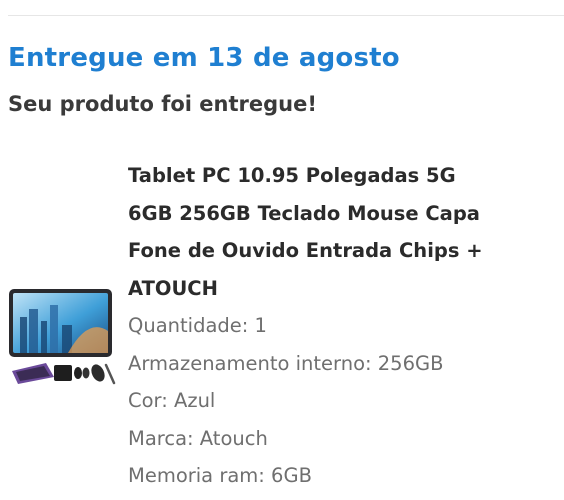 This screenshot has height=500, width=564. I want to click on product-name-line: Tablet PC 10.95 Polegadas 5G, so click(292, 175).